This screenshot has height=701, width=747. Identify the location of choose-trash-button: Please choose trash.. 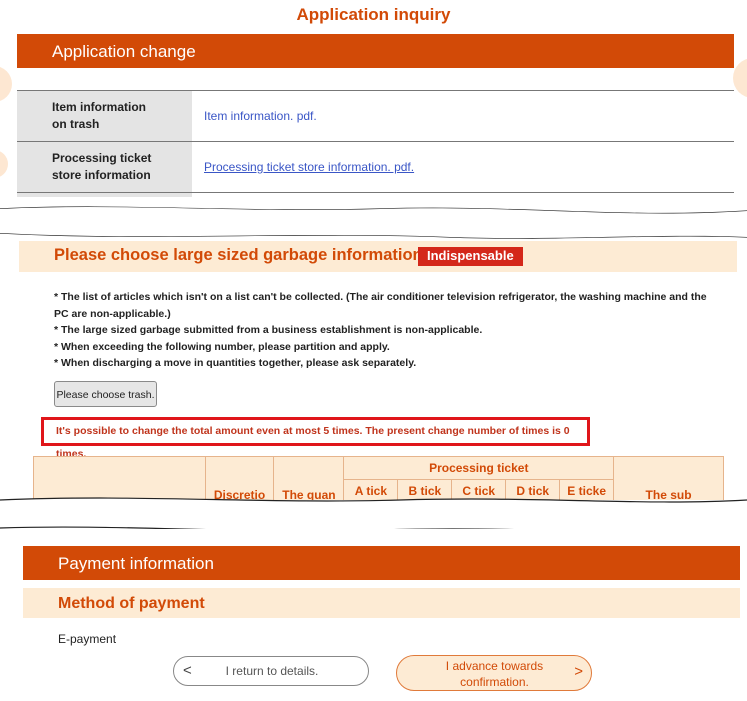
(105, 394).